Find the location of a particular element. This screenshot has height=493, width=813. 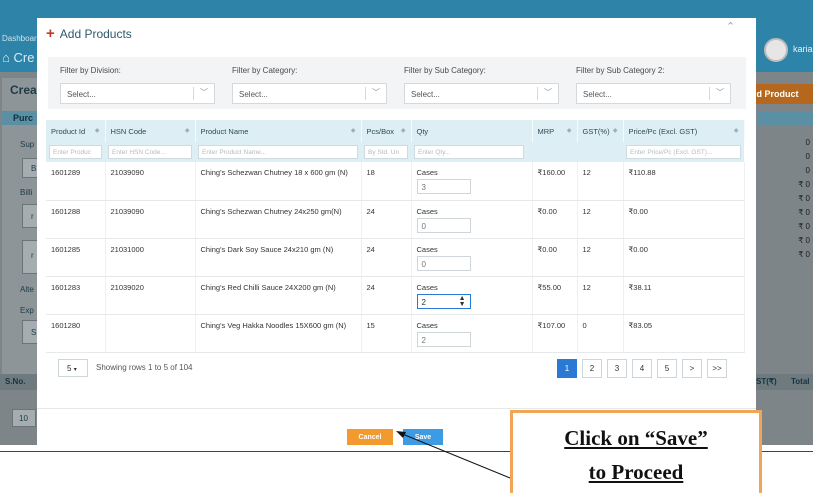

mrp: ₹160.00 is located at coordinates (555, 181).